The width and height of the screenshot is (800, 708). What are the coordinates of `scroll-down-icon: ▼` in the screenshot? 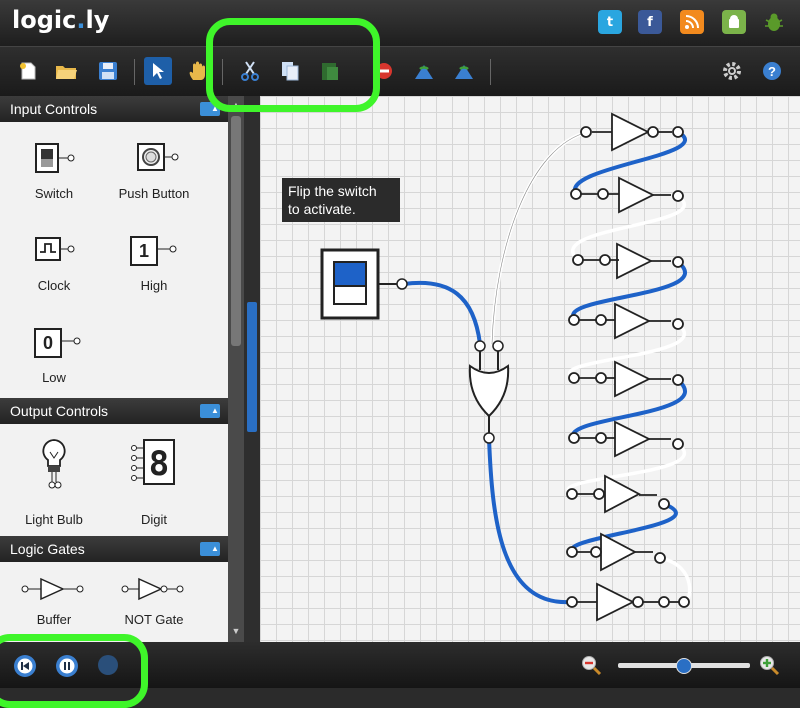 It's located at (236, 632).